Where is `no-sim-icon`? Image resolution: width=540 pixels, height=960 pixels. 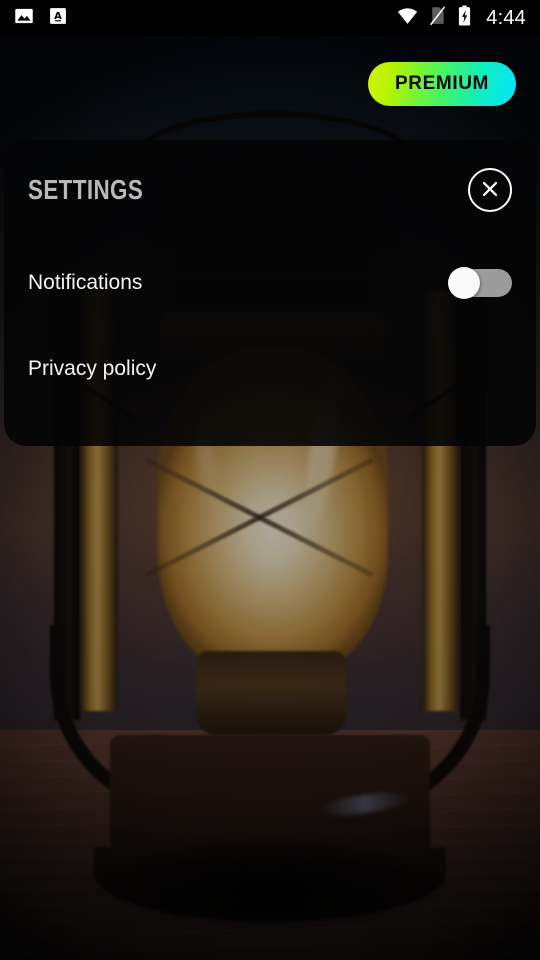 no-sim-icon is located at coordinates (437, 18).